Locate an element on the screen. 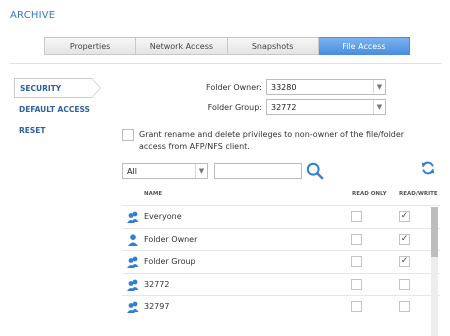 The image size is (450, 336). folder-group-value: 32772 is located at coordinates (284, 107).